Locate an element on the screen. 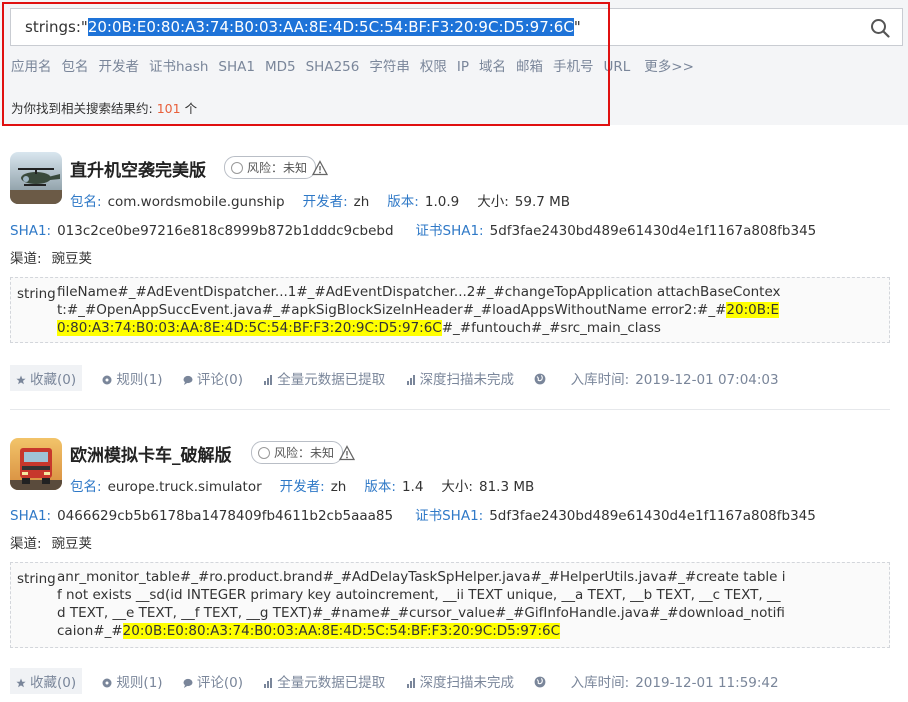 The image size is (908, 702). sha1-value: 0466629cb5b6178ba1478409fb4611b2cb5aaa85 is located at coordinates (225, 516).